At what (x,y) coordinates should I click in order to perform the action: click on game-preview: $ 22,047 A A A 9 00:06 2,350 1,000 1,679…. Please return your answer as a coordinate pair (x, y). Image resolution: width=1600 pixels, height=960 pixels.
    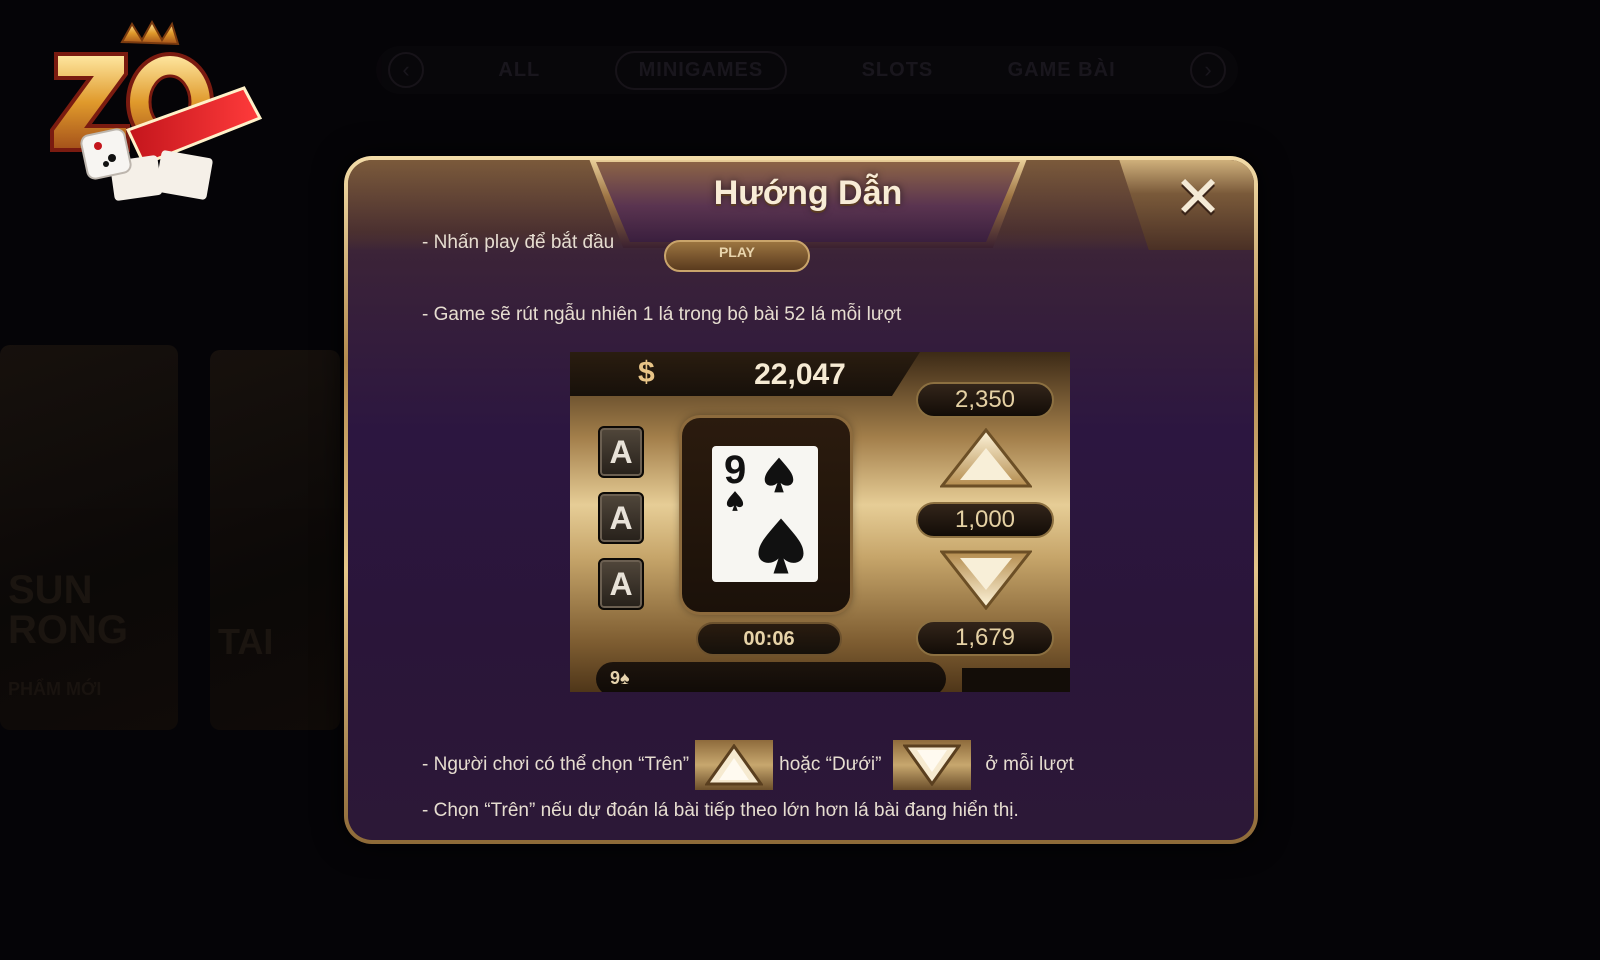
    Looking at the image, I should click on (820, 522).